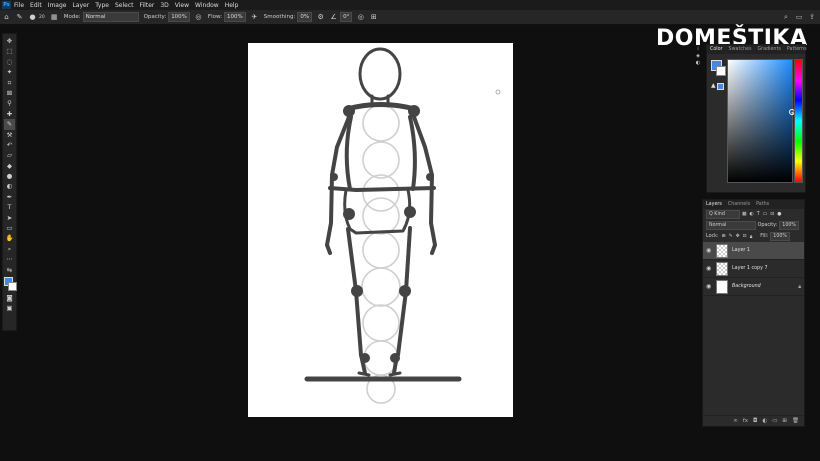  What do you see at coordinates (784, 421) in the screenshot?
I see `new-layer-icon: ⊞` at bounding box center [784, 421].